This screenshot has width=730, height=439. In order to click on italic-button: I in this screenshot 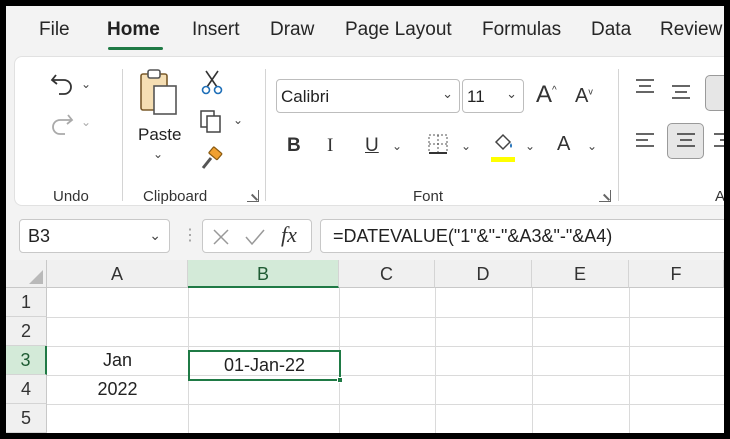, I will do `click(330, 146)`.